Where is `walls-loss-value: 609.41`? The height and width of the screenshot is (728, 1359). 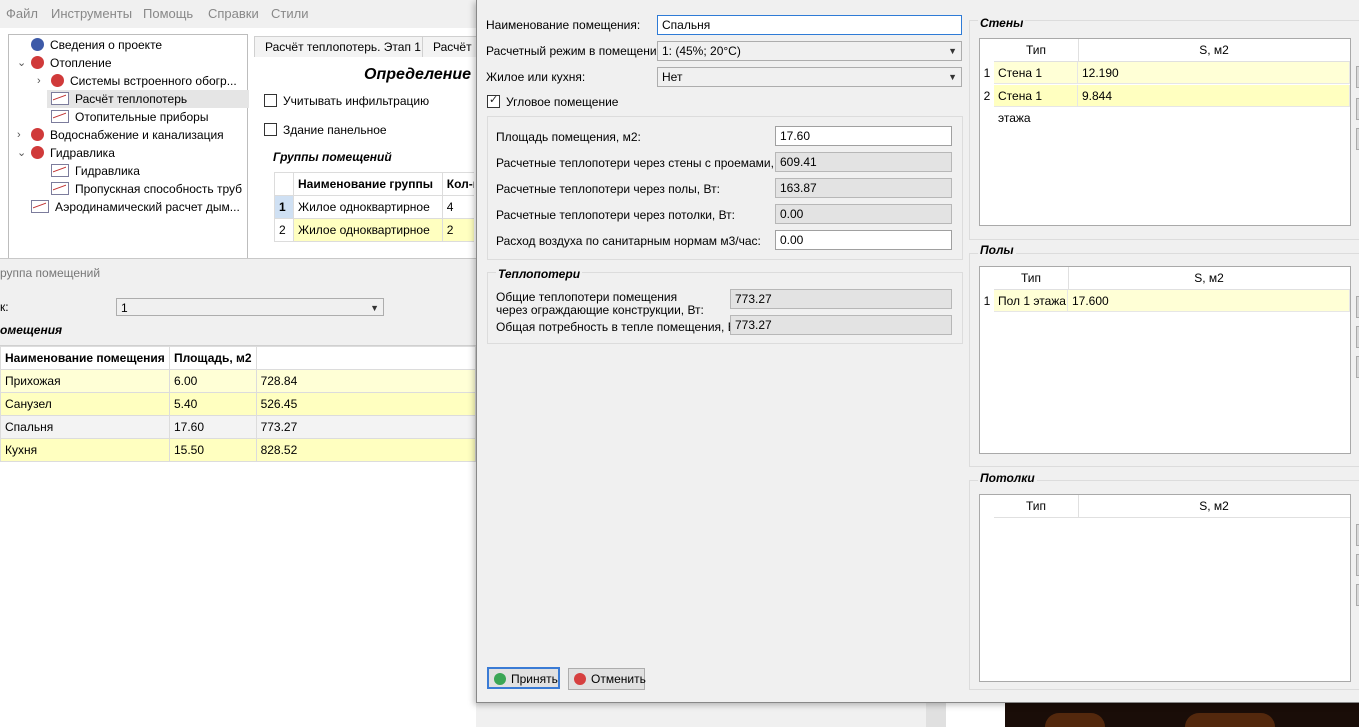 walls-loss-value: 609.41 is located at coordinates (863, 162).